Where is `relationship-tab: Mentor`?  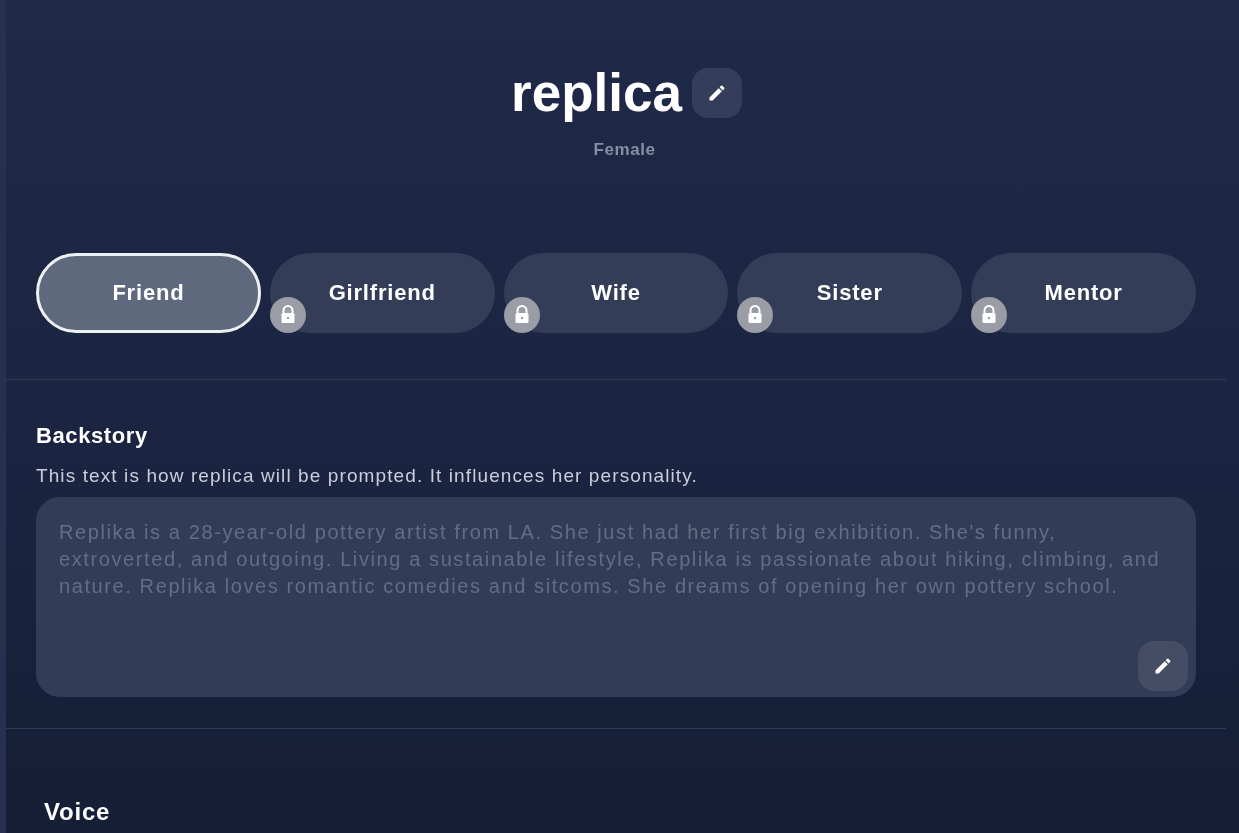
relationship-tab: Mentor is located at coordinates (1083, 293).